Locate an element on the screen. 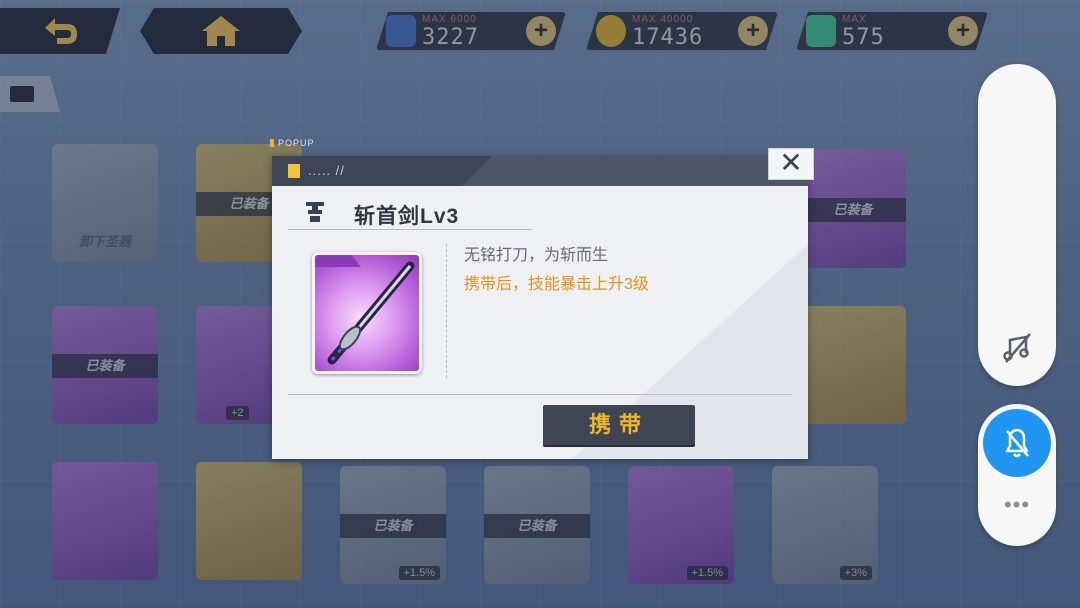 This screenshot has height=608, width=1080. music-off-icon is located at coordinates (1017, 348).